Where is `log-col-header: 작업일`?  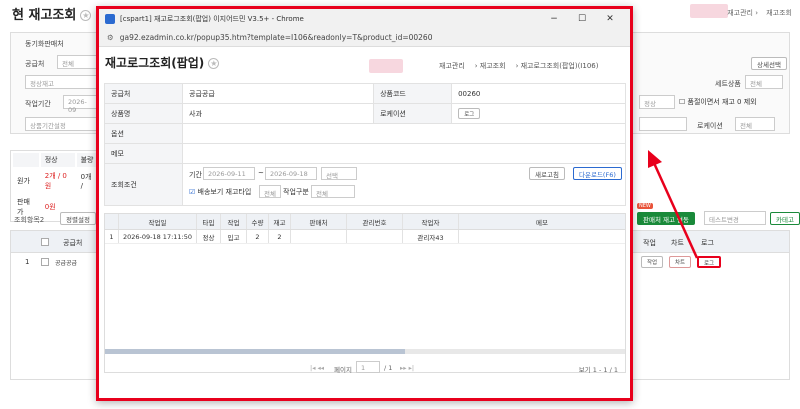
log-col-header: 작업일 is located at coordinates (158, 221).